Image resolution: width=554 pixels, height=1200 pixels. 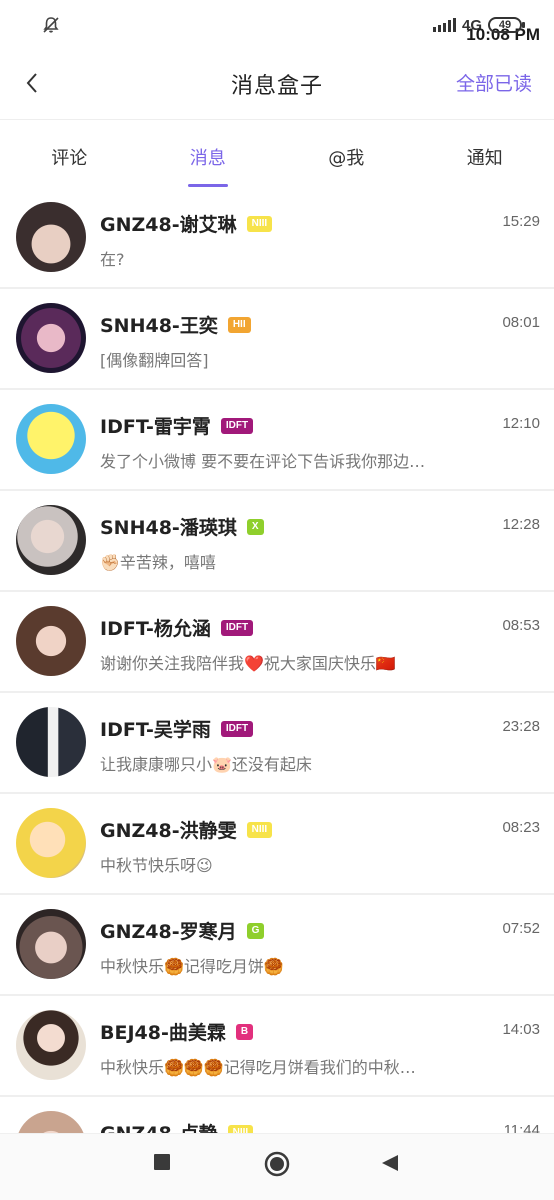 What do you see at coordinates (277, 238) in the screenshot?
I see `list-item: GNZ48-谢艾琳 NIII 15:29 在?` at bounding box center [277, 238].